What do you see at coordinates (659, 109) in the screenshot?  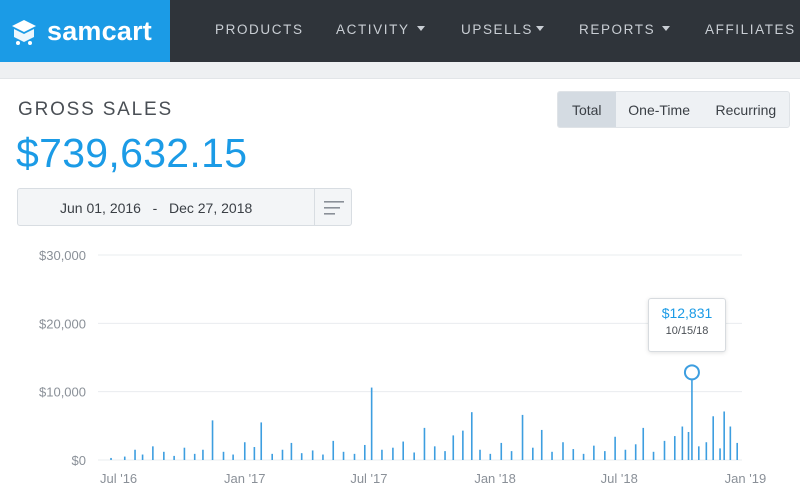 I see `toggle-one-time-button: One-Time` at bounding box center [659, 109].